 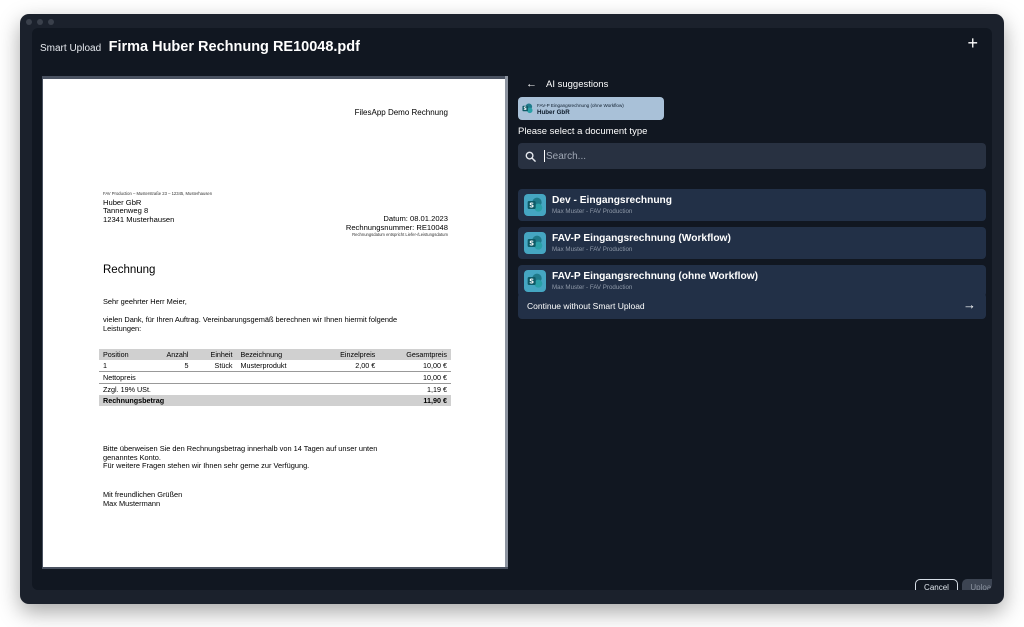 What do you see at coordinates (583, 131) in the screenshot?
I see `select-doc-type-label: Please select a document type` at bounding box center [583, 131].